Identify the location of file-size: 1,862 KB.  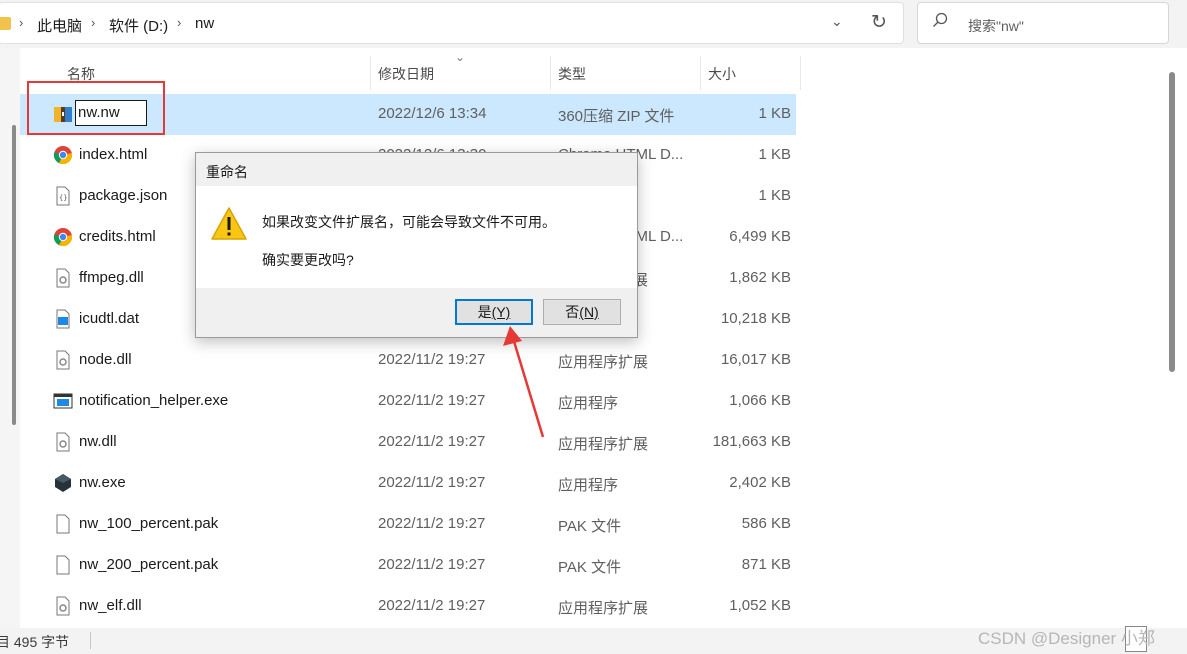
(760, 277).